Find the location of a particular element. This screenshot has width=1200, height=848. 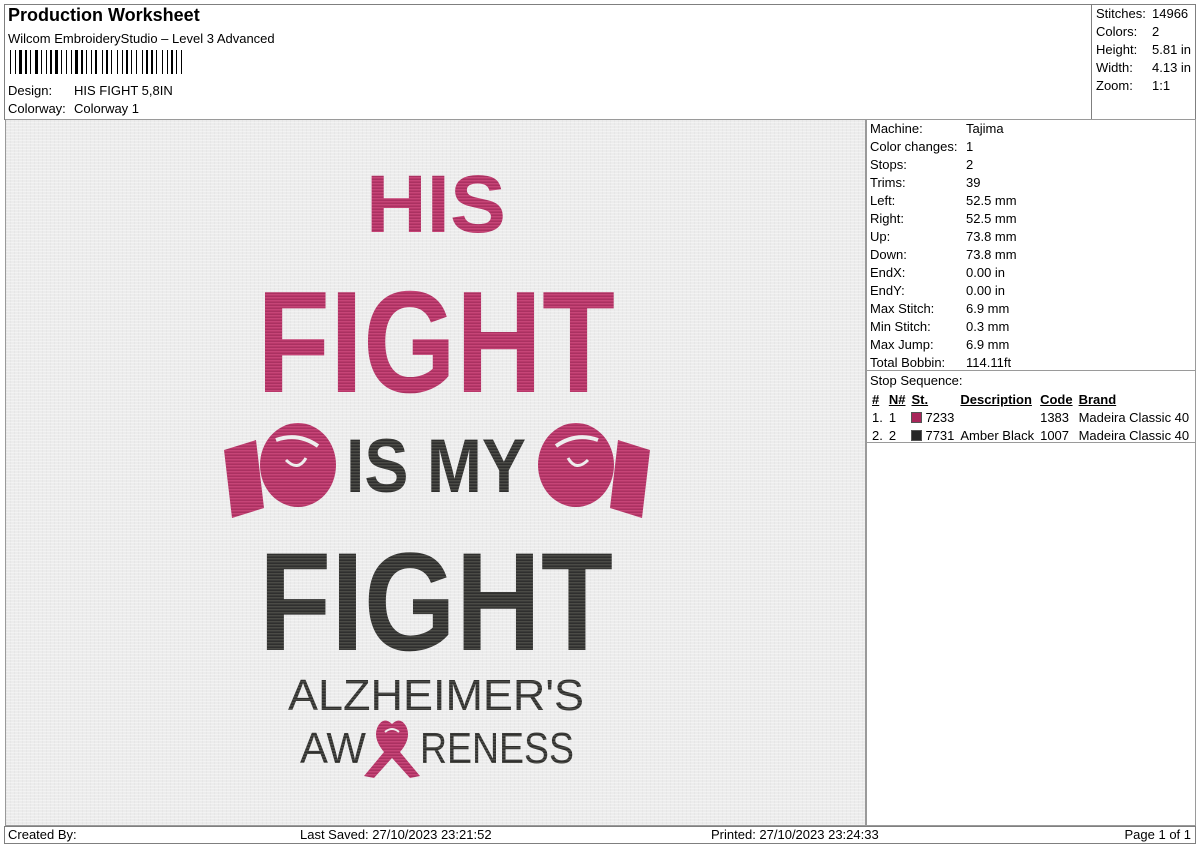

col-st: St. is located at coordinates (920, 399).